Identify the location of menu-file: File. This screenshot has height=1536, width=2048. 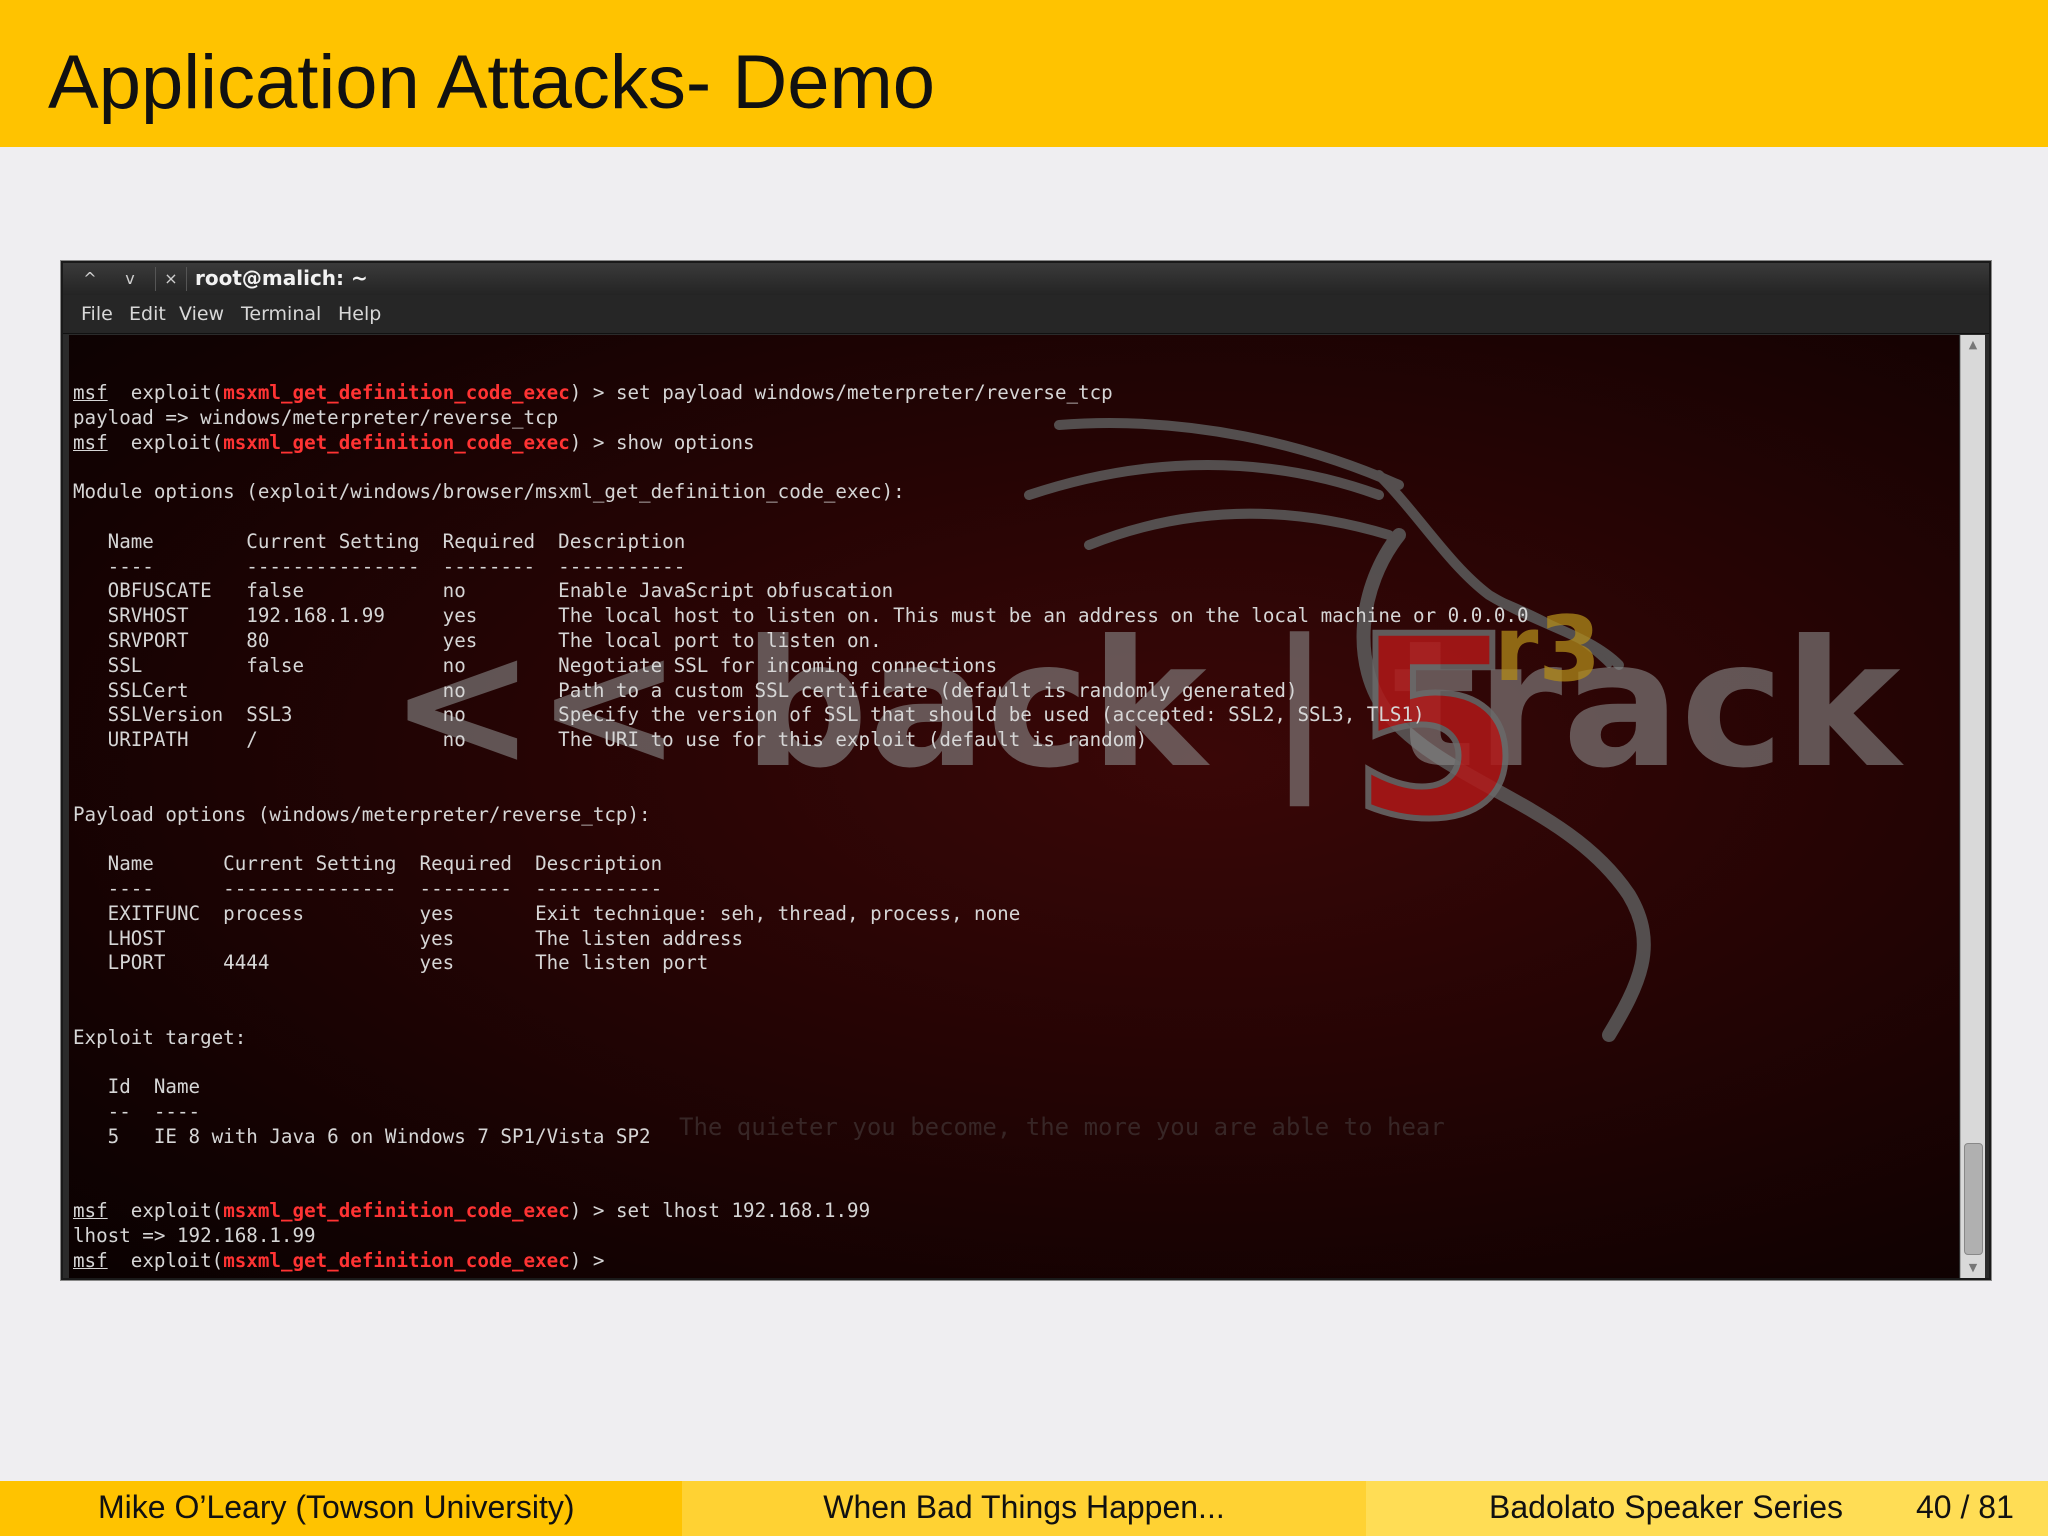
(97, 314).